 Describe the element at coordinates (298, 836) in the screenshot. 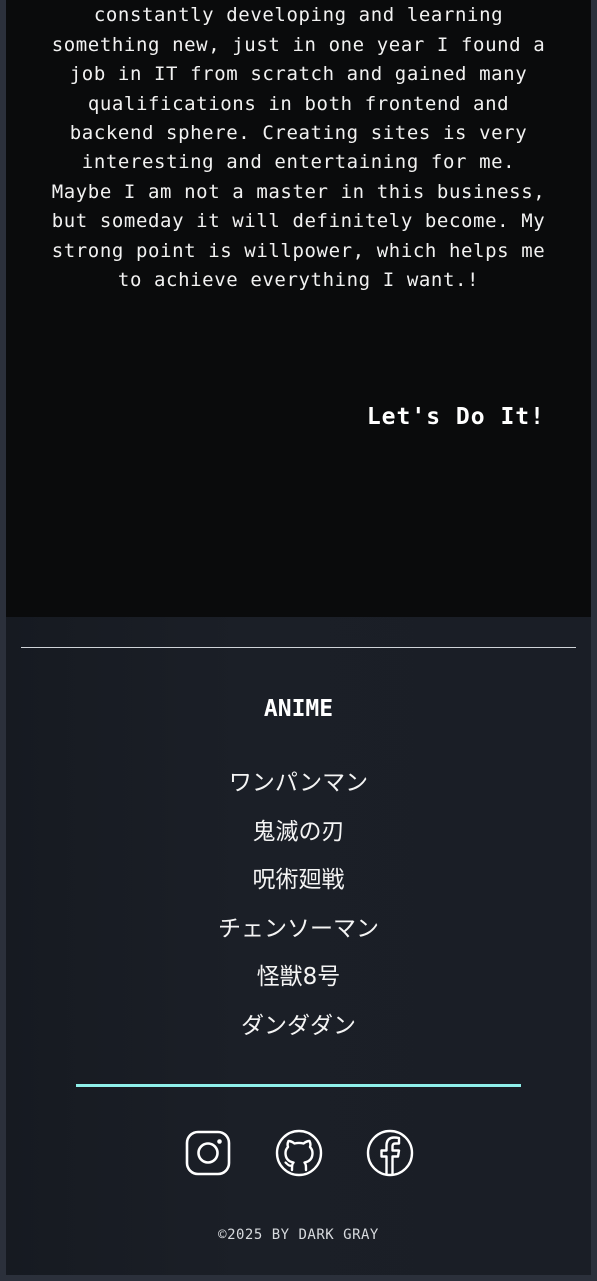

I see `anime-link-demon-slayer: 鬼滅の刃` at that location.